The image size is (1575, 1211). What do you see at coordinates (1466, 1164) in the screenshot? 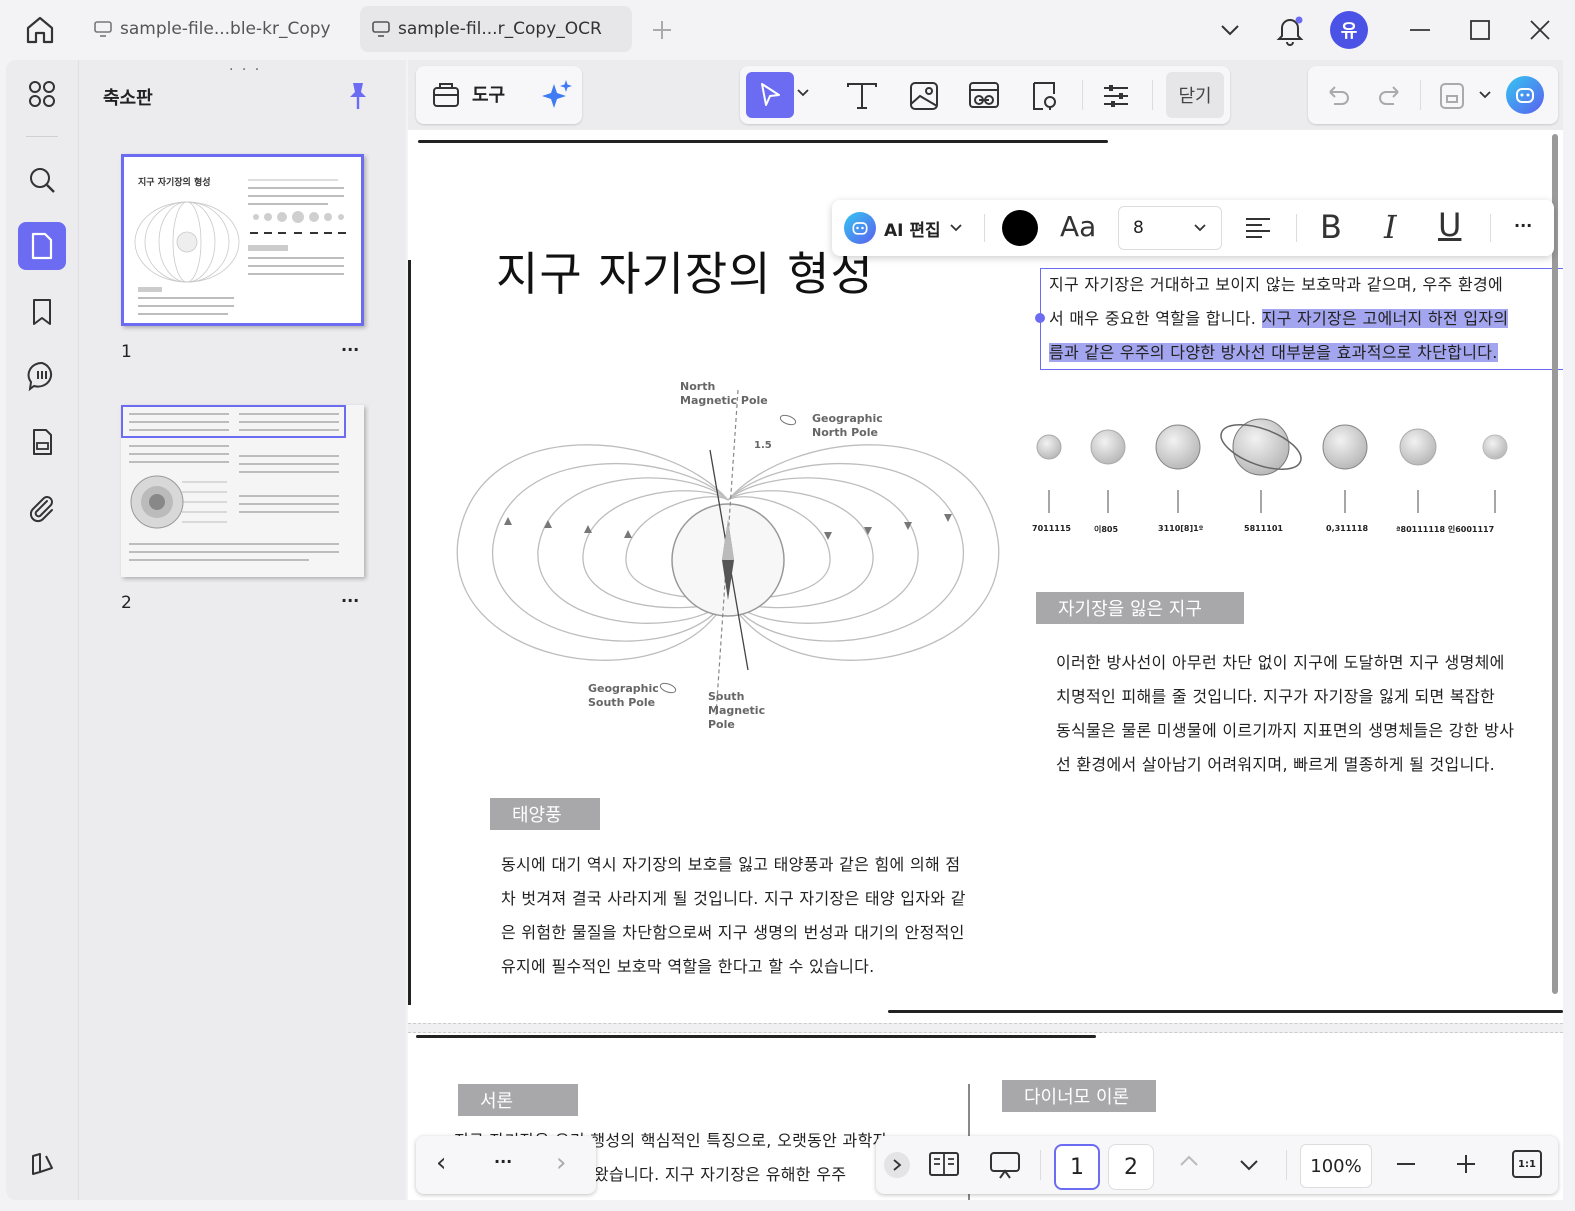
I see `zoom-in-icon` at bounding box center [1466, 1164].